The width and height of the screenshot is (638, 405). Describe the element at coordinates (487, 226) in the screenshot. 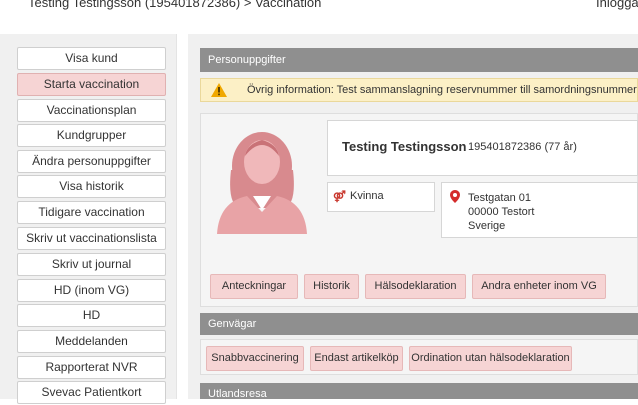

I see `address-line-3: Sverige` at that location.